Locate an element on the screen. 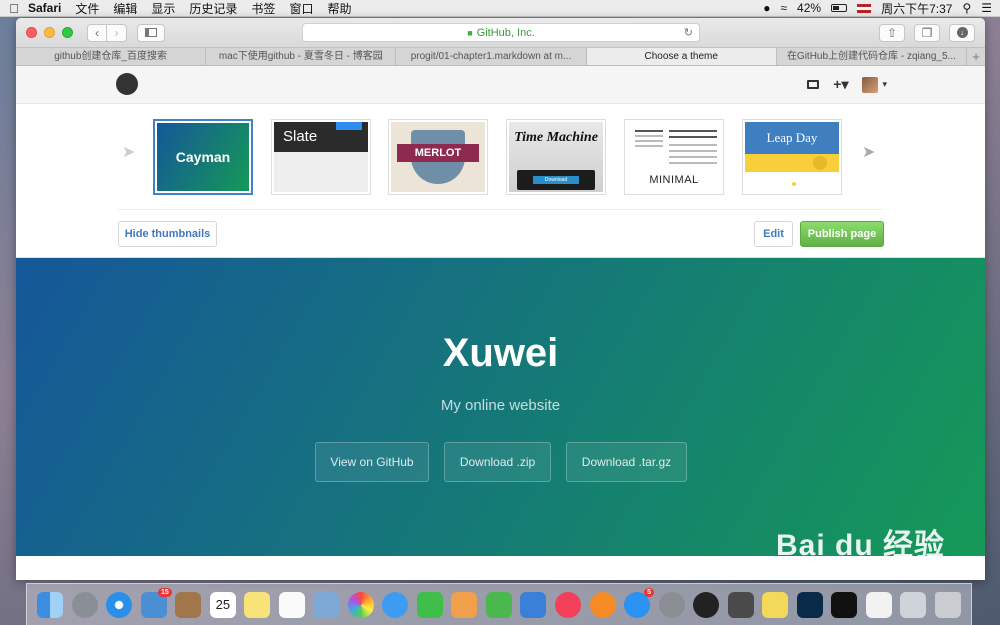 The height and width of the screenshot is (625, 1000). pages-icon is located at coordinates (464, 604).